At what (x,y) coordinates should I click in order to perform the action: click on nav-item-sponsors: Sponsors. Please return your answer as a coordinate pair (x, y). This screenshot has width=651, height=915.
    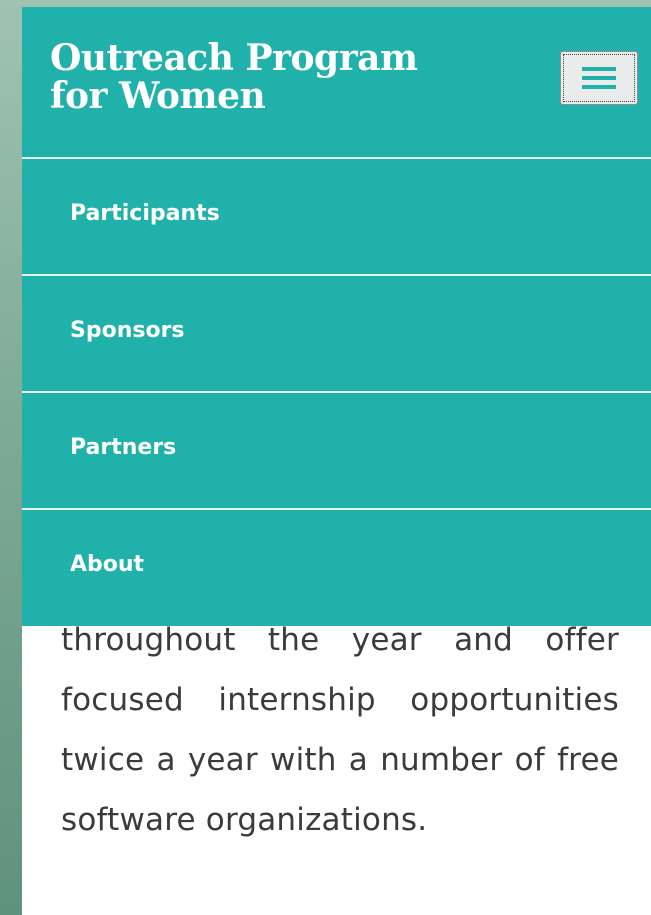
    Looking at the image, I should click on (336, 334).